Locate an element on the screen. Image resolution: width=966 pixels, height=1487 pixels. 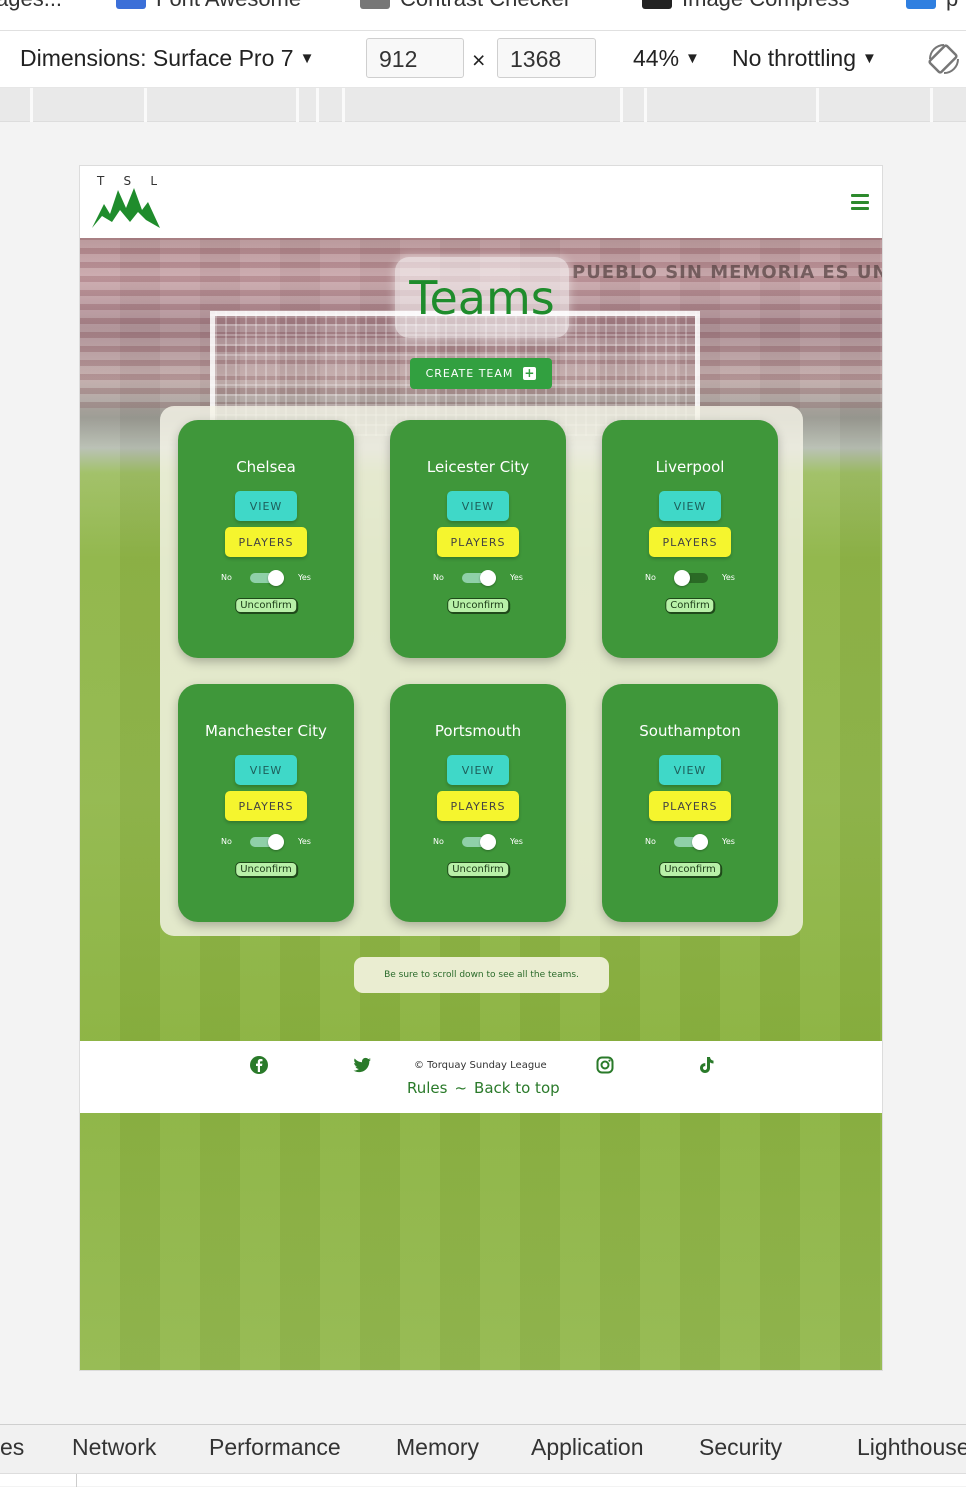
plus-square-icon: + is located at coordinates (530, 373).